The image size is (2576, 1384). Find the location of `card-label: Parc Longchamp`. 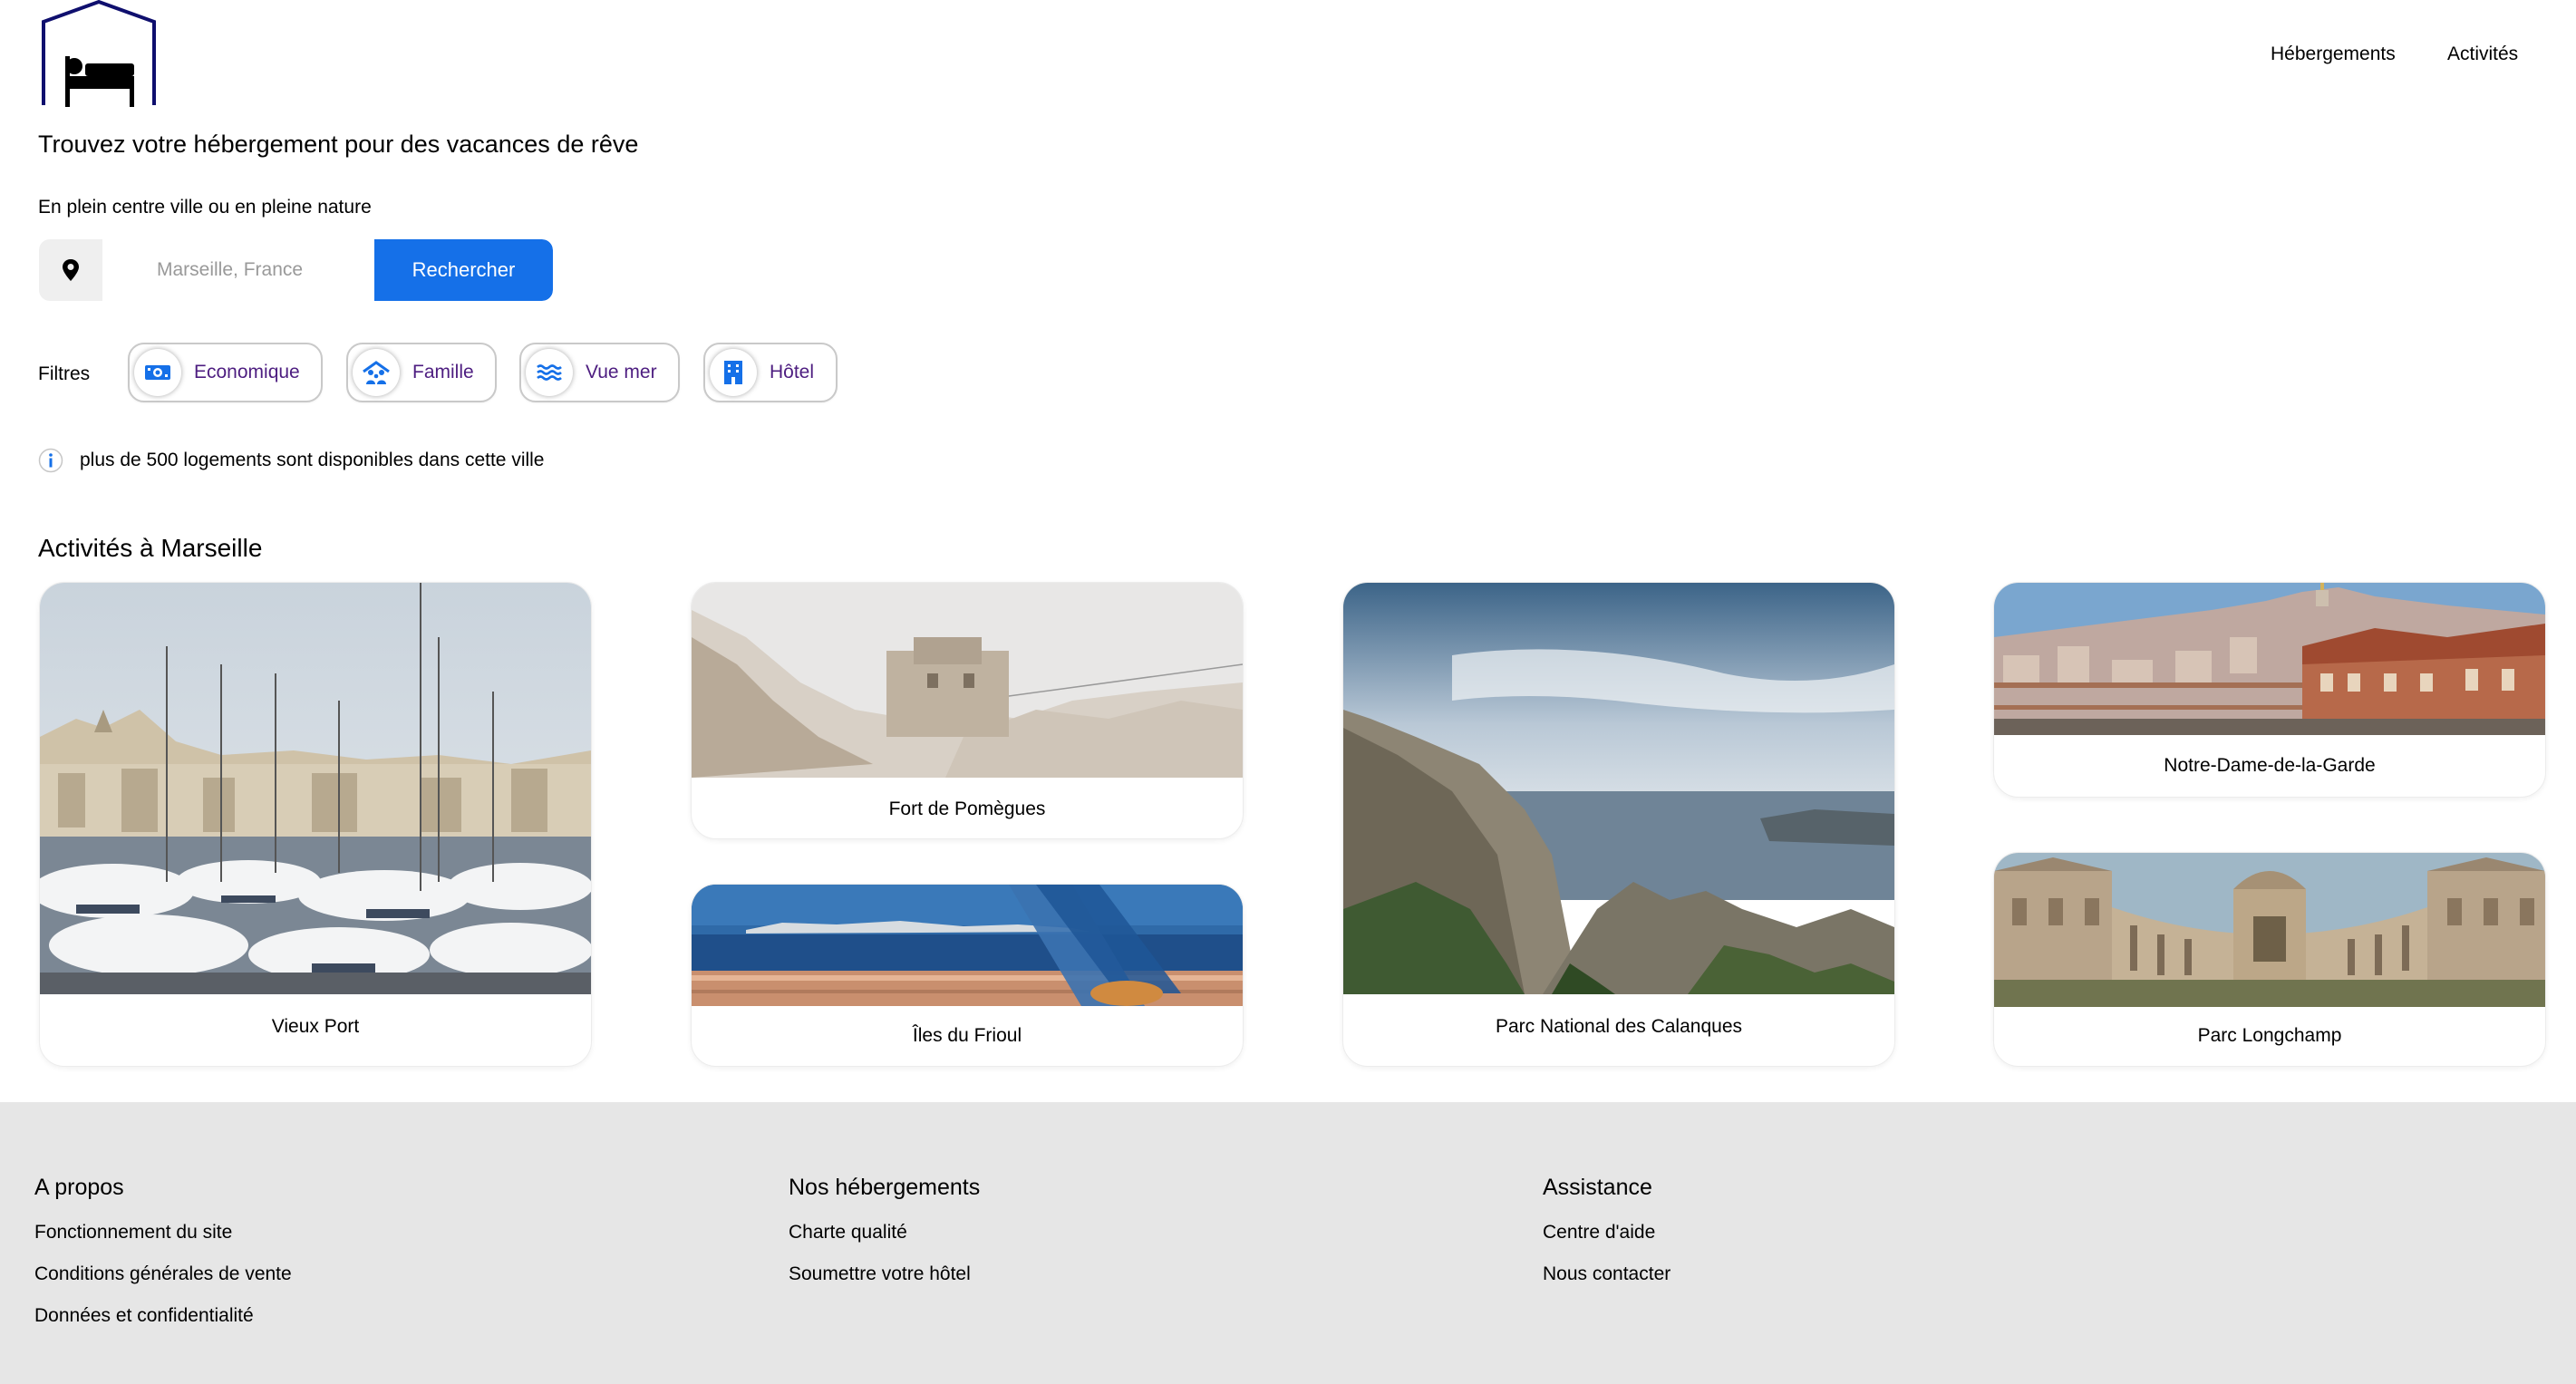

card-label: Parc Longchamp is located at coordinates (2269, 1035).